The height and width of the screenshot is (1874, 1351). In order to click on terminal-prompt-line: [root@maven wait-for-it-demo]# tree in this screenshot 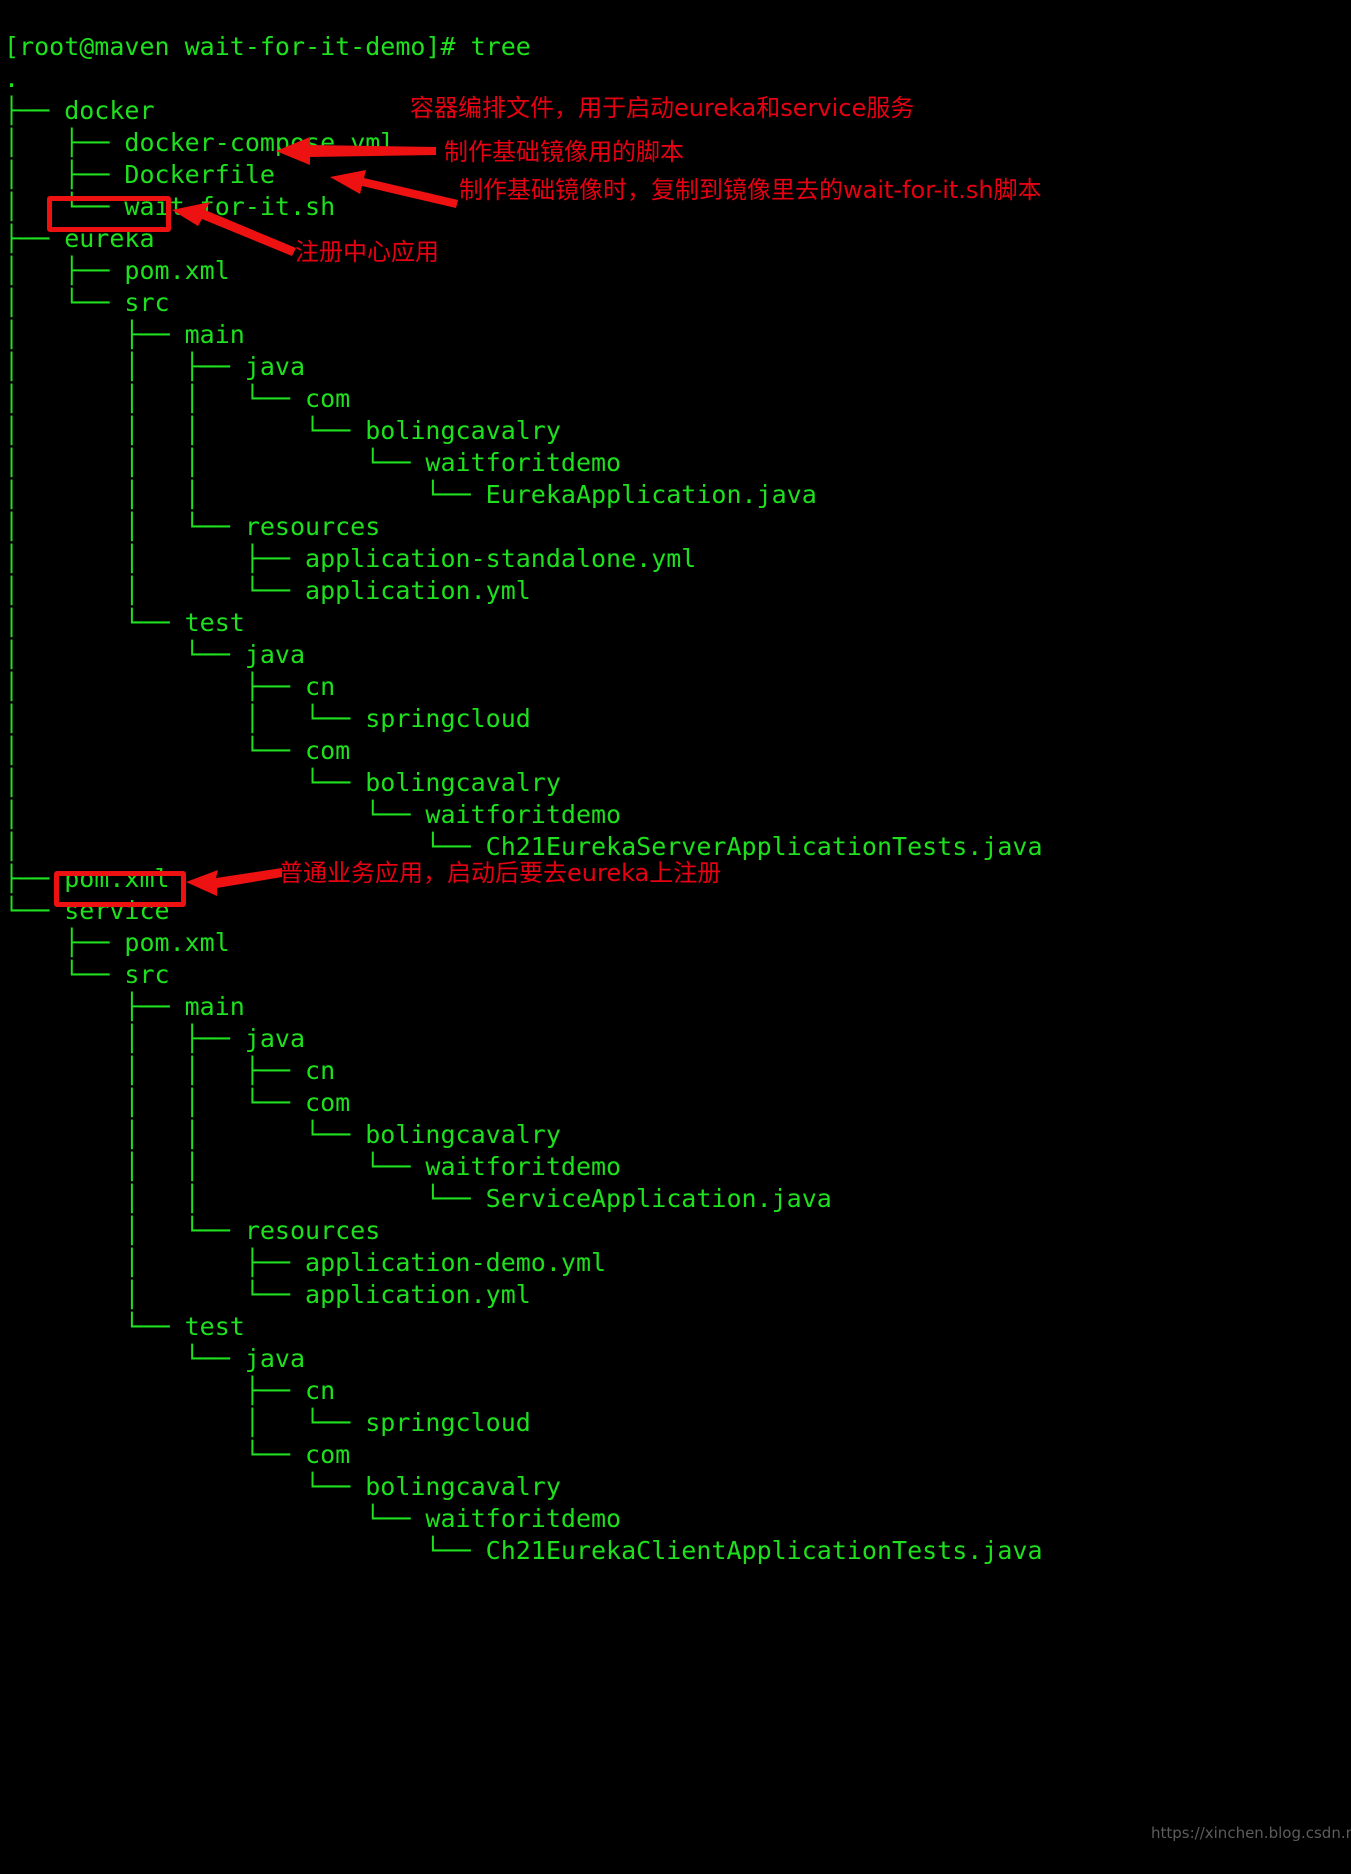, I will do `click(267, 46)`.